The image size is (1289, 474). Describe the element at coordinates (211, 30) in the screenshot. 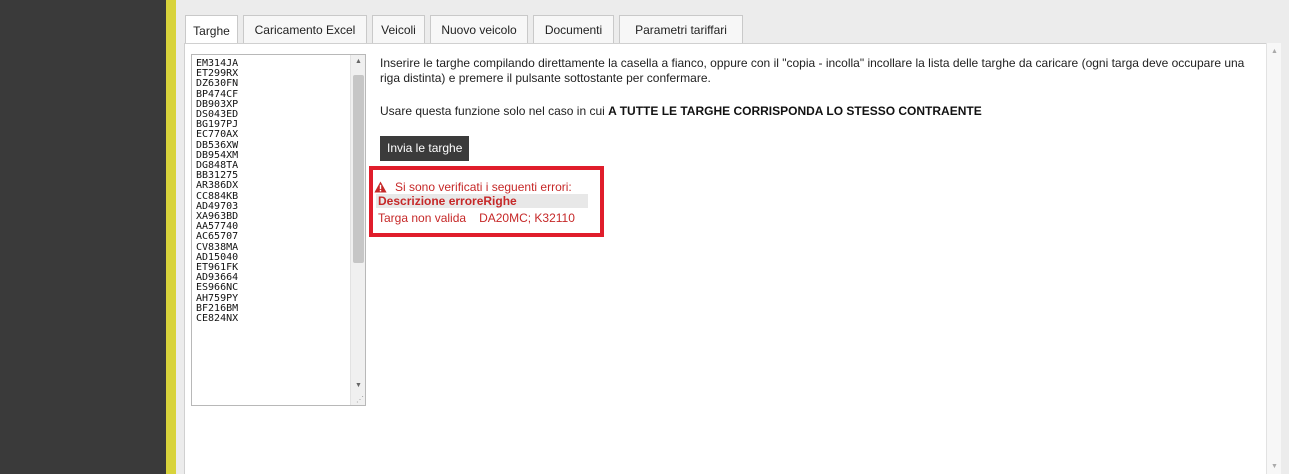

I see `tab-targhe: Targhe` at that location.